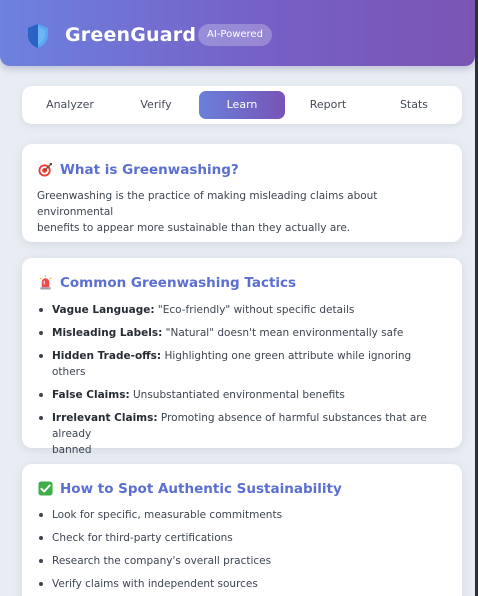 This screenshot has width=478, height=596. What do you see at coordinates (38, 36) in the screenshot?
I see `shield-icon` at bounding box center [38, 36].